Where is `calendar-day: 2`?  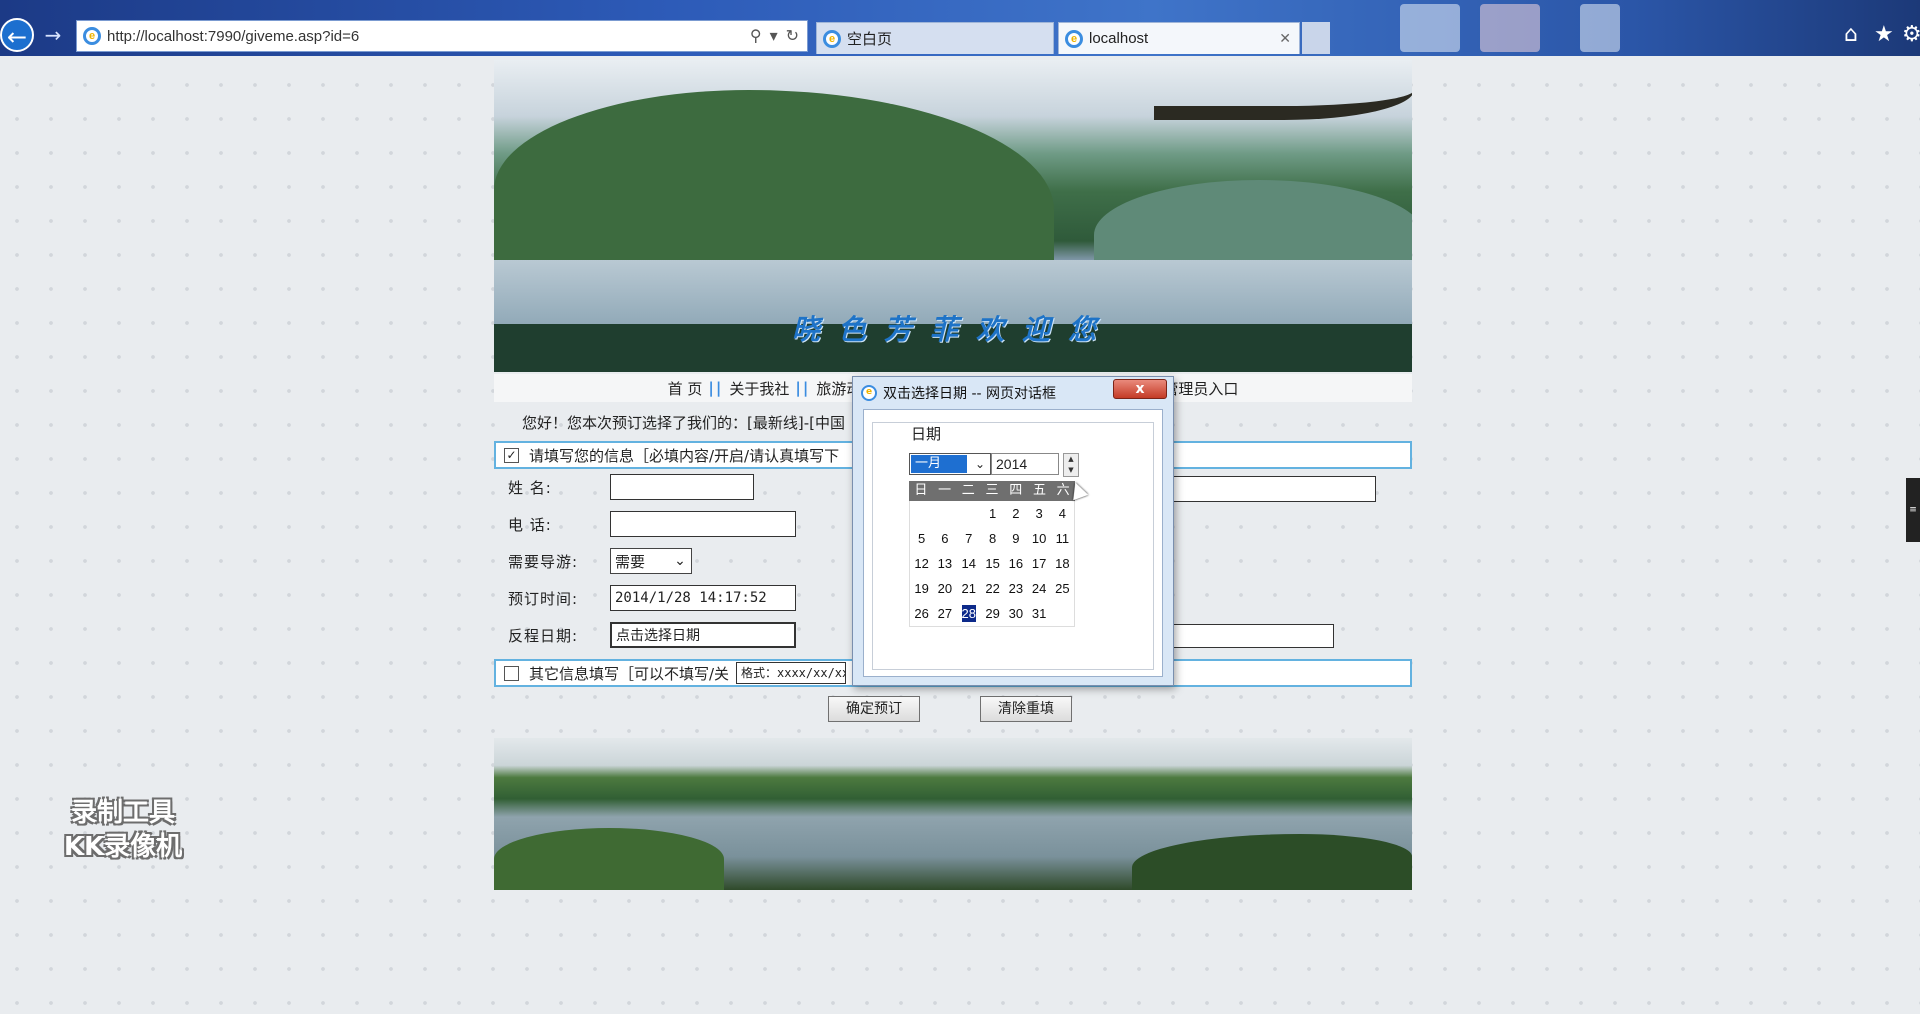
calendar-day: 2 is located at coordinates (1015, 513).